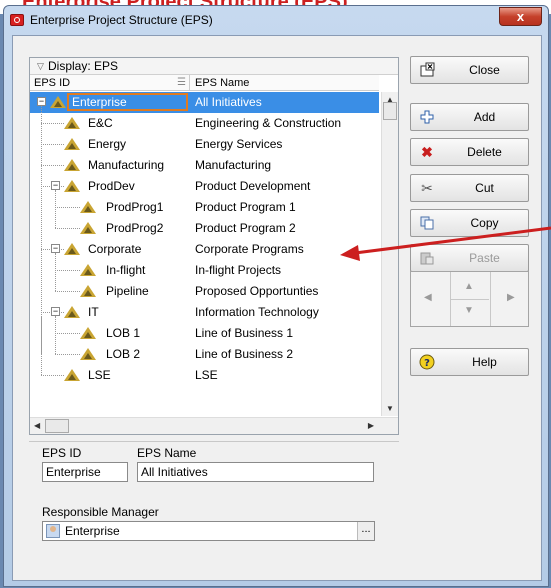  Describe the element at coordinates (167, 453) in the screenshot. I see `eps-name-label: EPS Name` at that location.